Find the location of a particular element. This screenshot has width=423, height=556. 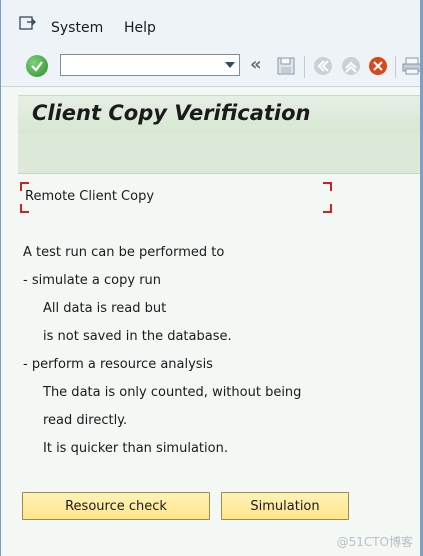

resource-check-button: Resource check is located at coordinates (116, 506).